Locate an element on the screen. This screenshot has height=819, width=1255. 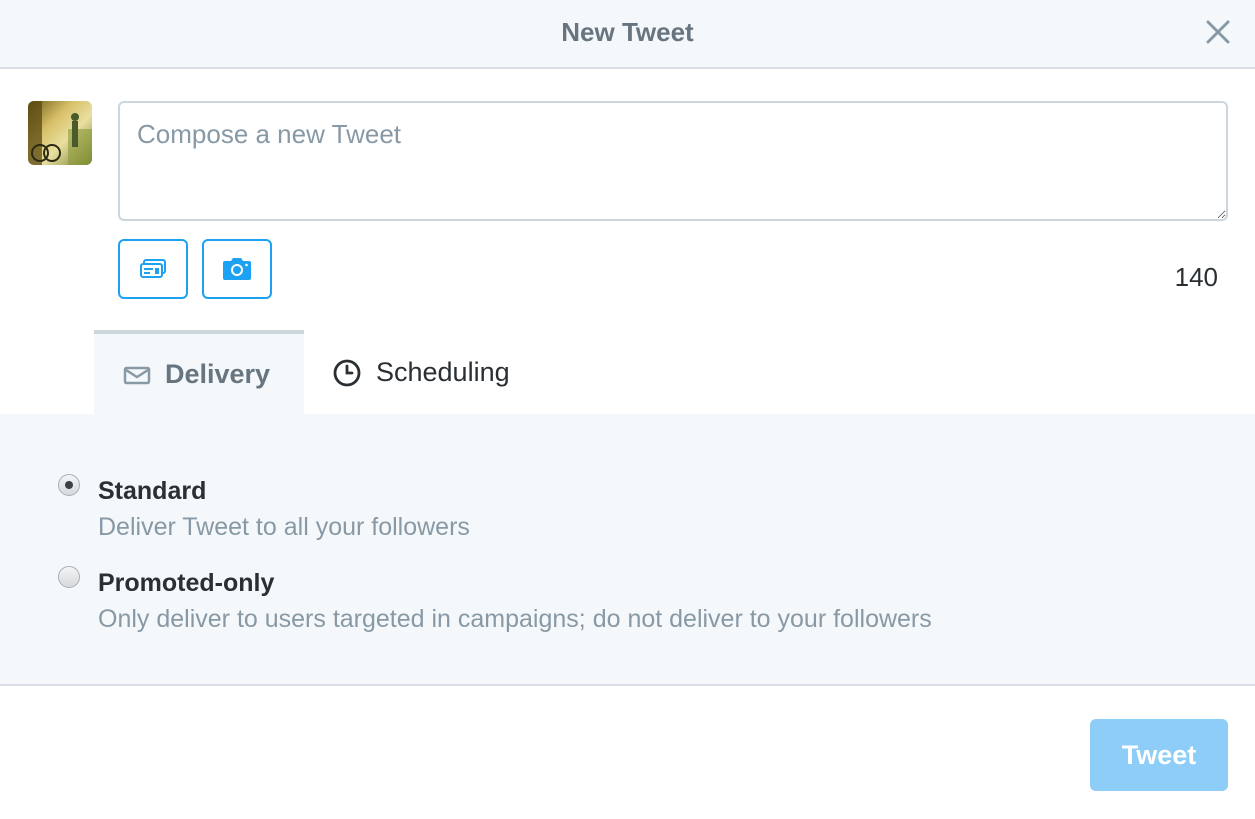
promoted-only-title: Promoted-only is located at coordinates (186, 583).